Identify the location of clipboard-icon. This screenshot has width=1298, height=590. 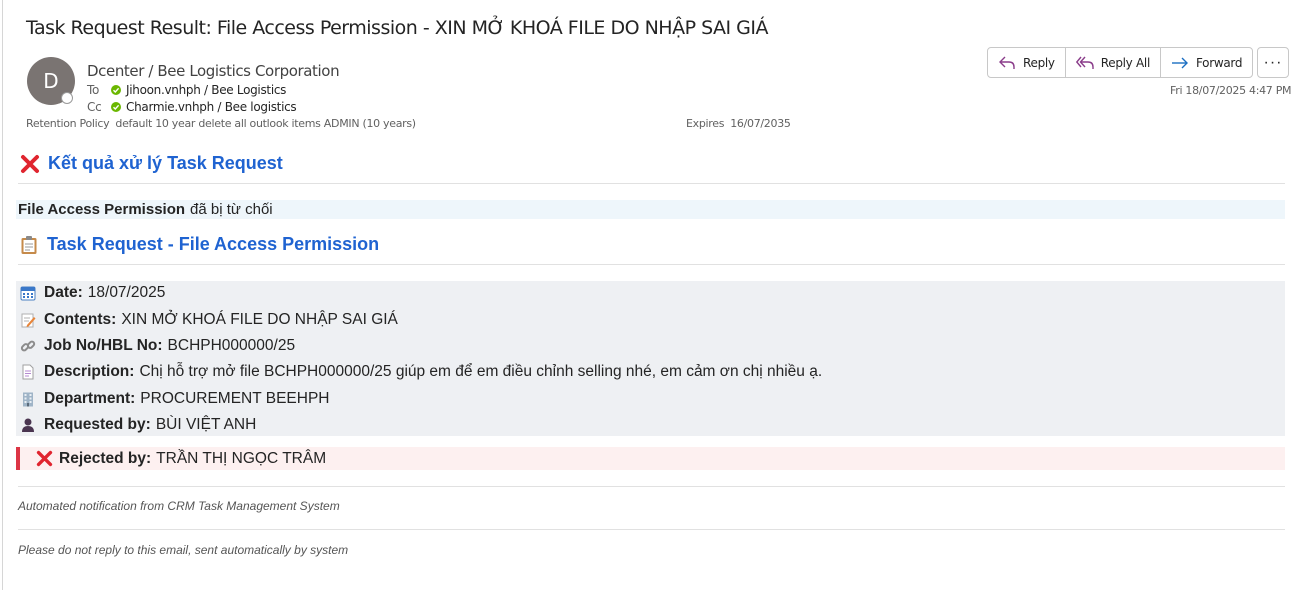
(29, 245).